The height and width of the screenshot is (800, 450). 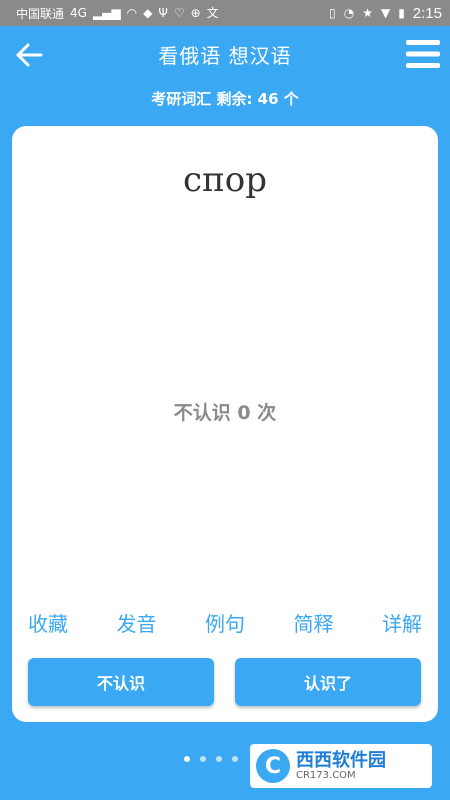 I want to click on back-button, so click(x=29, y=55).